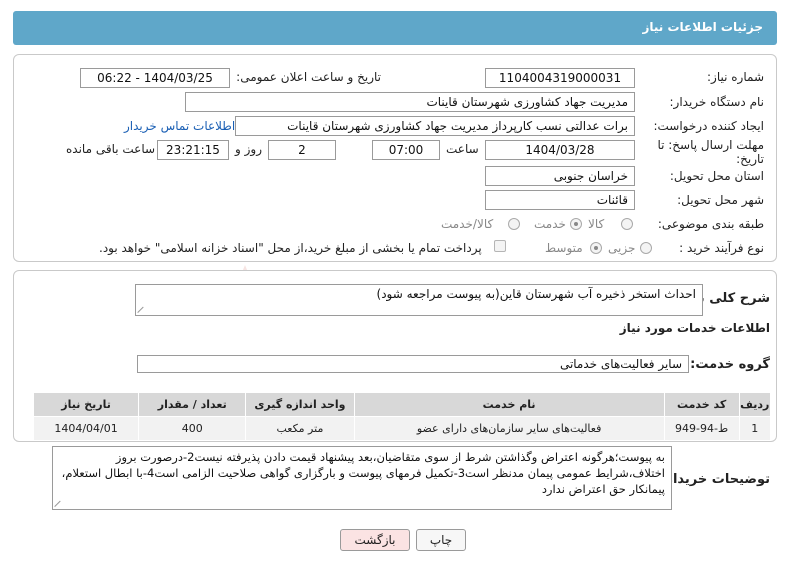 The width and height of the screenshot is (788, 566). Describe the element at coordinates (193, 150) in the screenshot. I see `remaining-time-field: 23:21:15` at that location.